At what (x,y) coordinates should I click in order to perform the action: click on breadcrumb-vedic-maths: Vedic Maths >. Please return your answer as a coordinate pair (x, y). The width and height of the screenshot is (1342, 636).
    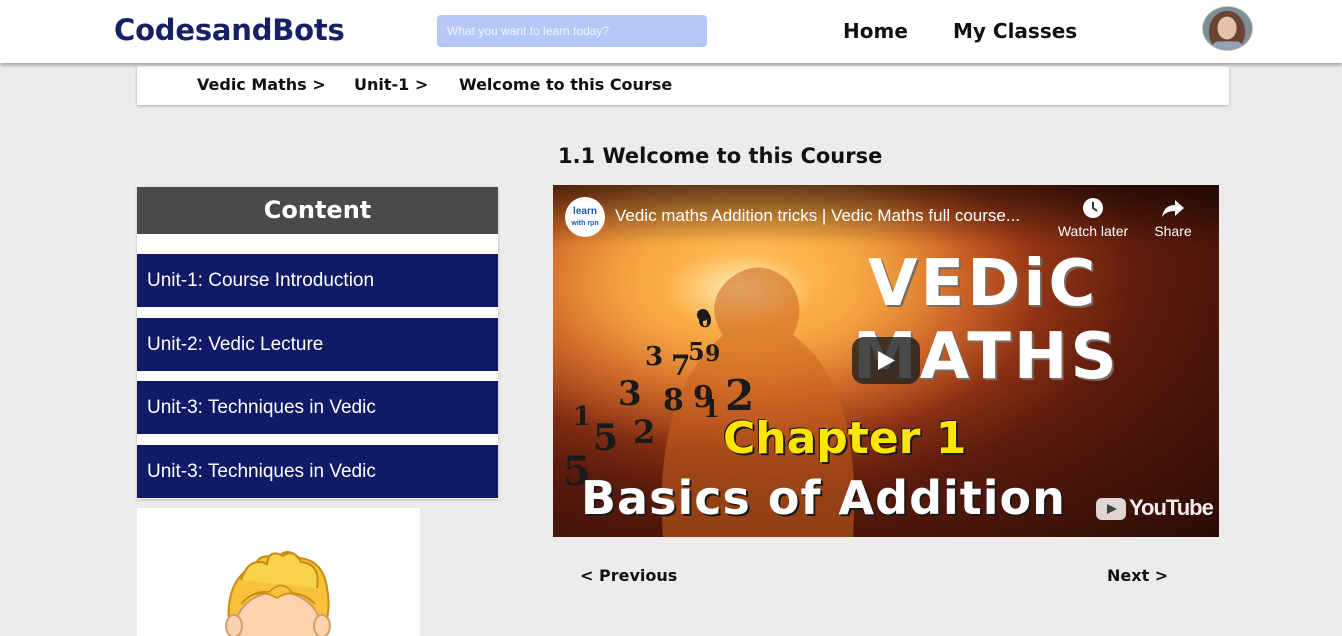
    Looking at the image, I should click on (261, 84).